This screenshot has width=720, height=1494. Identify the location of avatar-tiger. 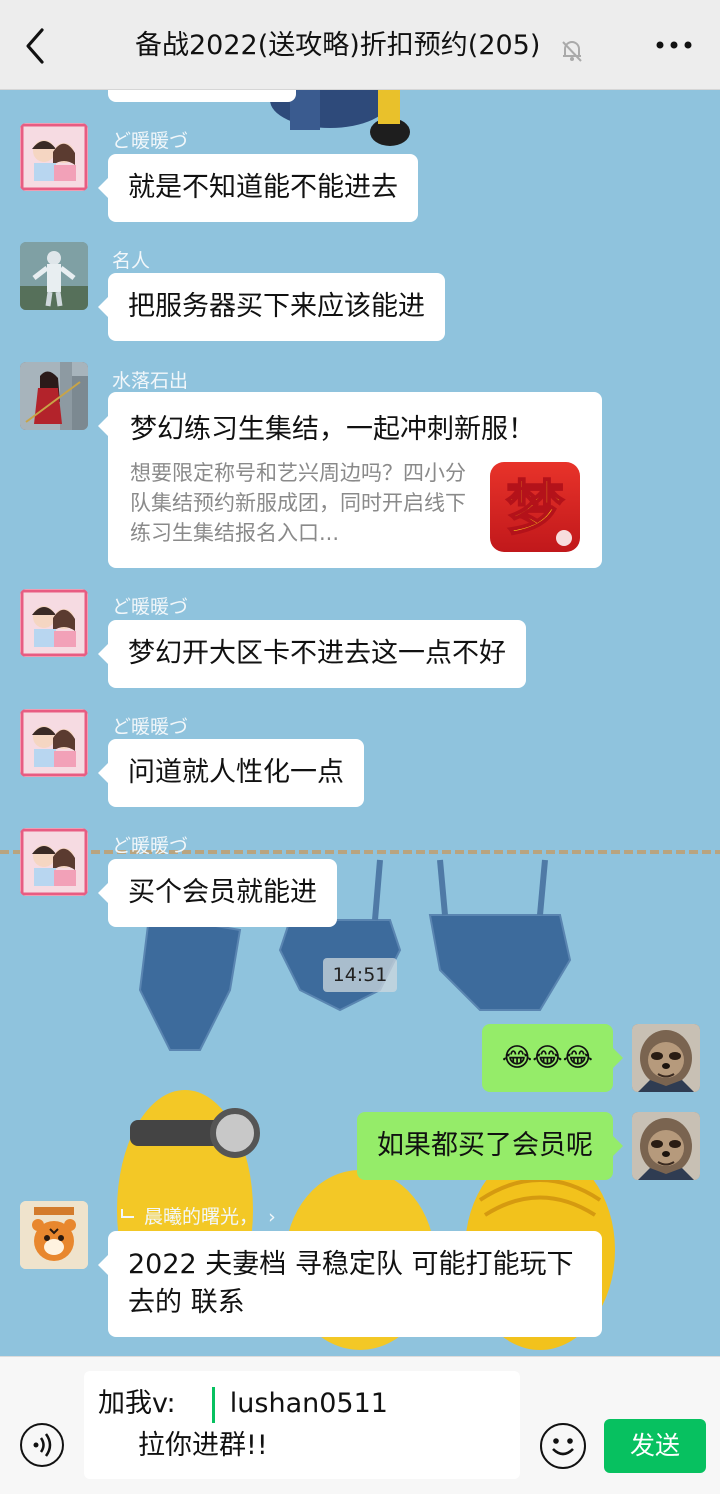
(54, 1235).